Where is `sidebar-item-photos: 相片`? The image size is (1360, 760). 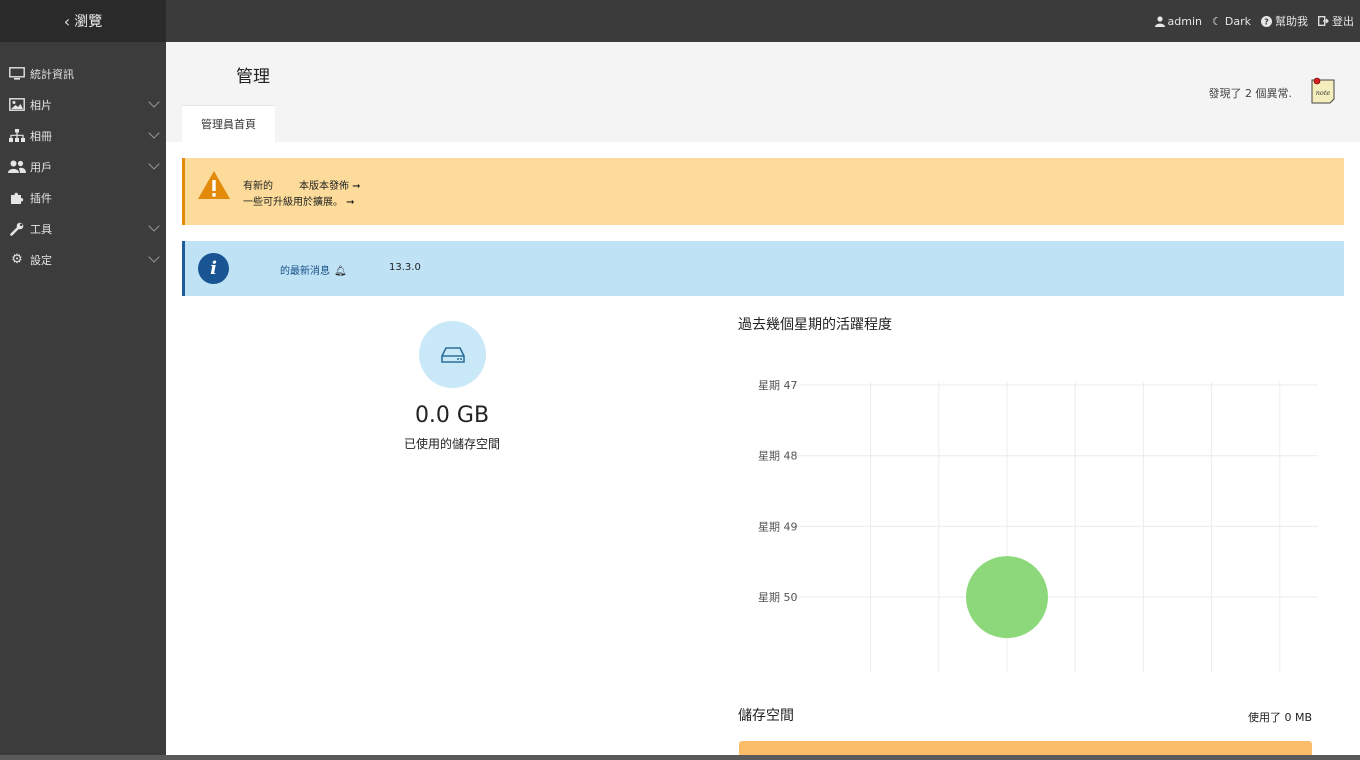 sidebar-item-photos: 相片 is located at coordinates (83, 104).